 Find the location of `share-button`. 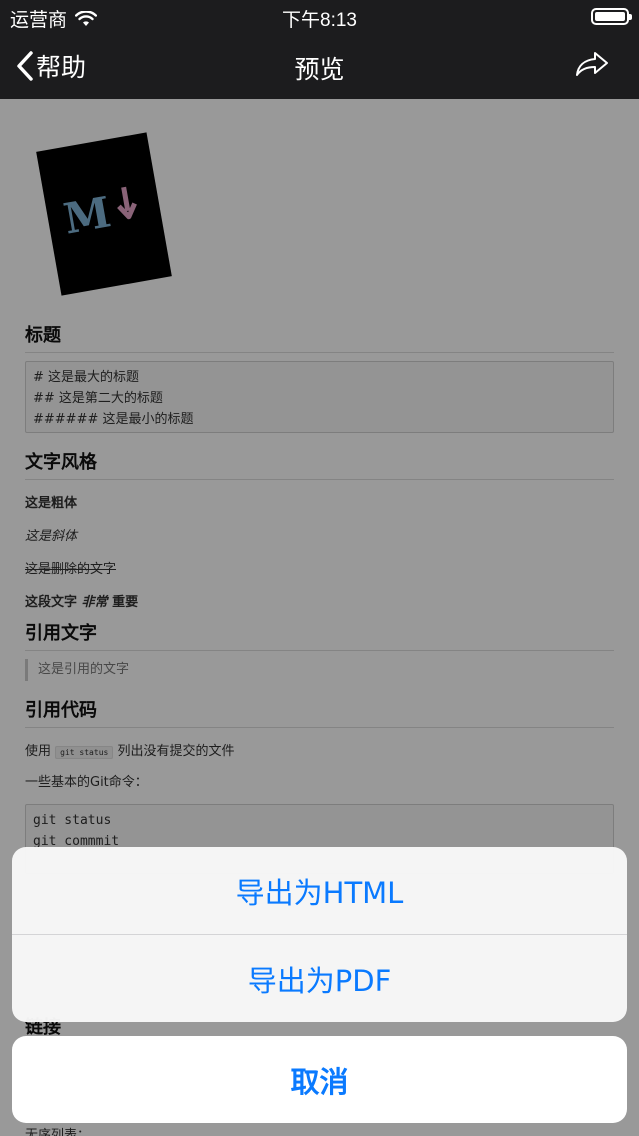

share-button is located at coordinates (592, 66).